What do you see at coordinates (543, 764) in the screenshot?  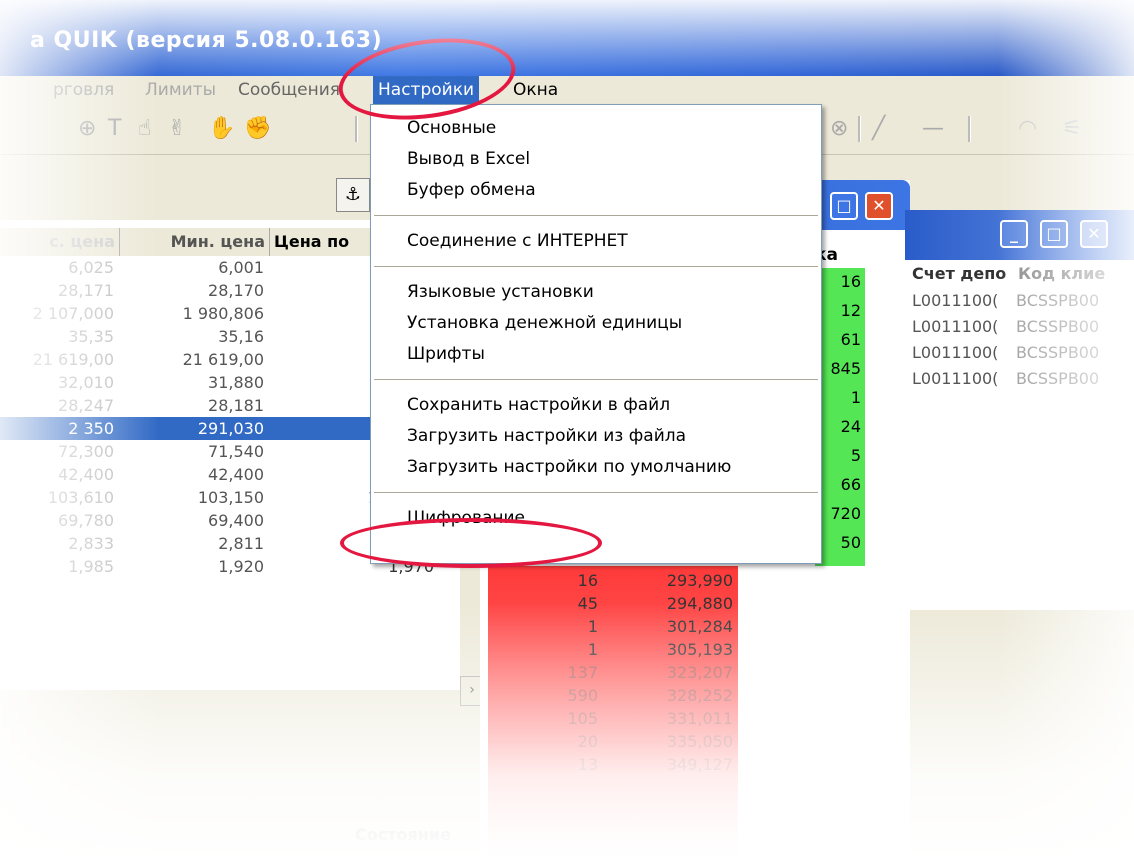 I see `ask-volume: 13` at bounding box center [543, 764].